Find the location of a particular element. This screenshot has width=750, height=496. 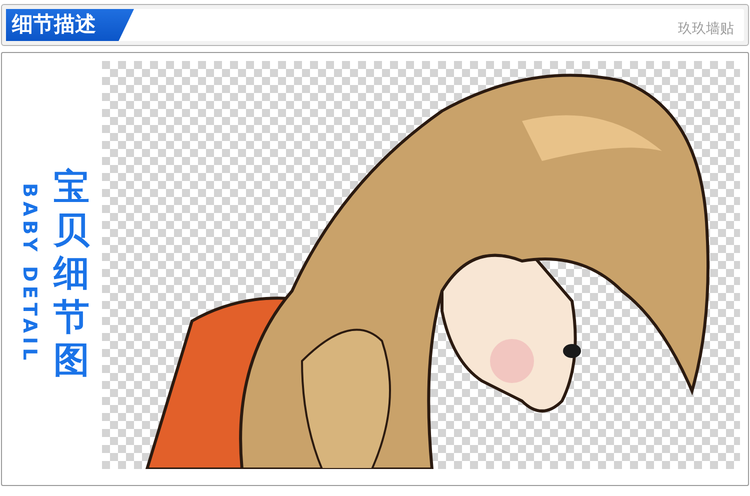

brand-label: 玖玖墙贴 is located at coordinates (706, 29).